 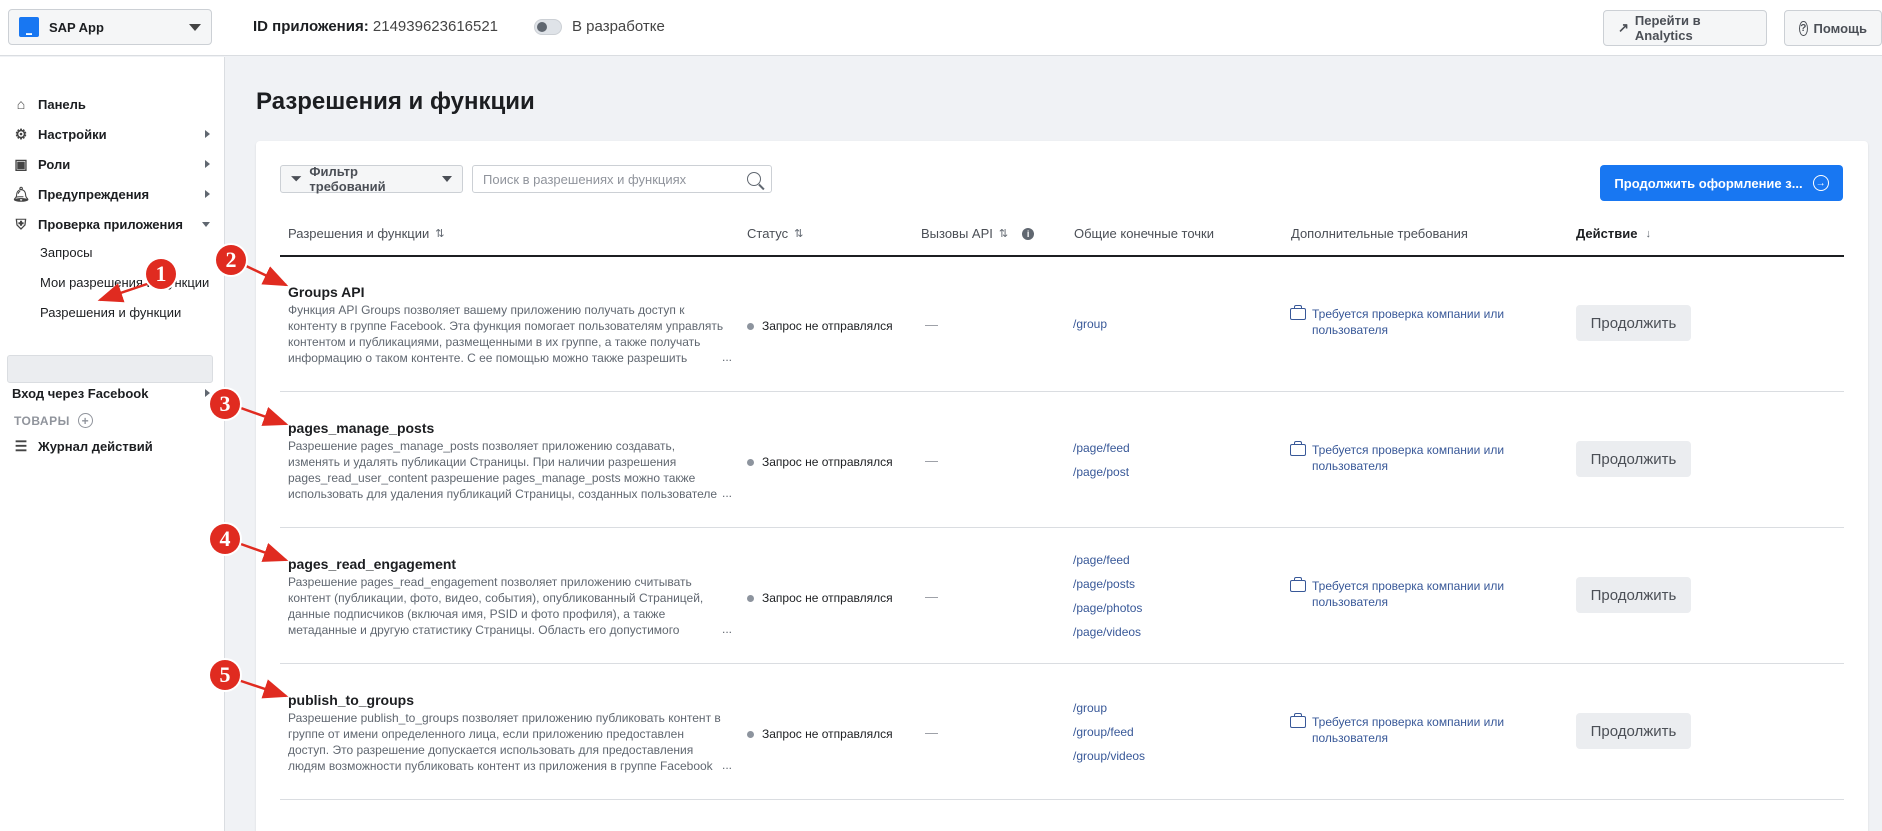 I want to click on sort-down-icon: ↓, so click(x=1648, y=233).